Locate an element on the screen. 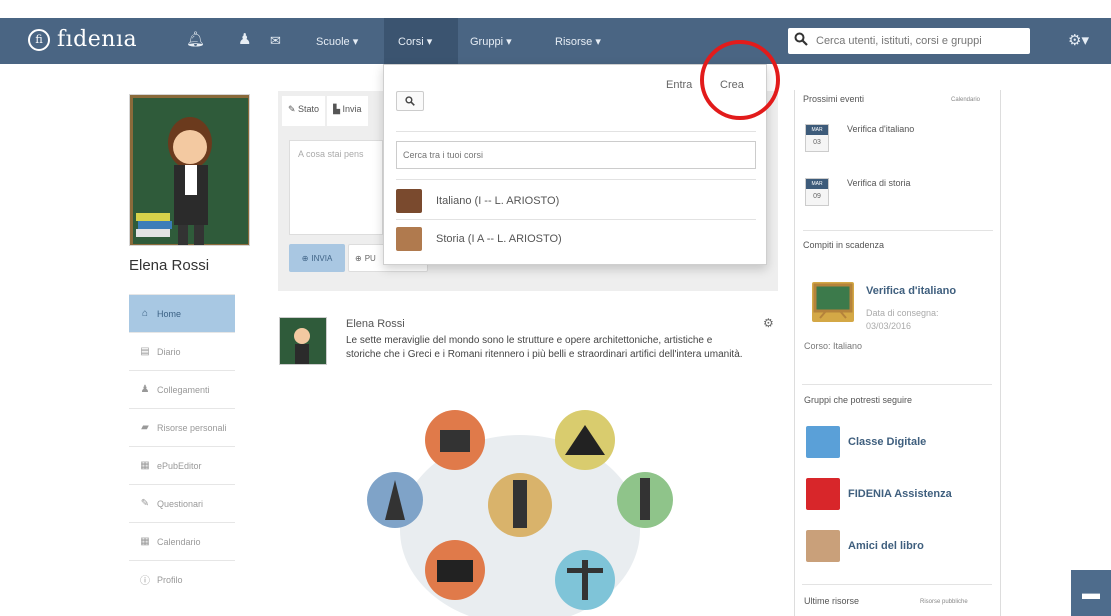 This screenshot has height=616, width=1111. fidenia-logo: fi fıdenıa is located at coordinates (82, 39).